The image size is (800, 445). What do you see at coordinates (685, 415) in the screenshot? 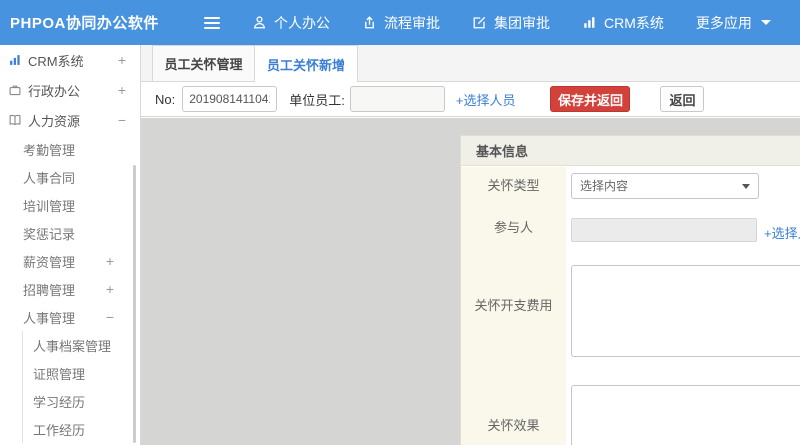
I see `care-effect-textarea` at bounding box center [685, 415].